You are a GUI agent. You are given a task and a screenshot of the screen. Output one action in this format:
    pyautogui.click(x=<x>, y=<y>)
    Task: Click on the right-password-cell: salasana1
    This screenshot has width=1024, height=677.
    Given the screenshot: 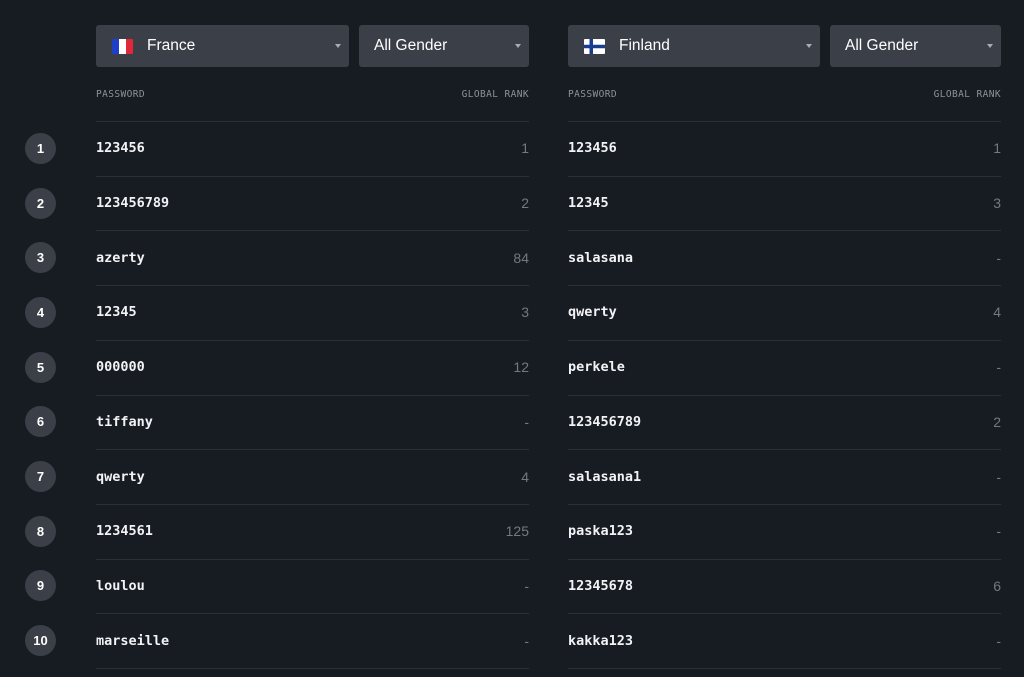 What is the action you would take?
    pyautogui.click(x=605, y=477)
    